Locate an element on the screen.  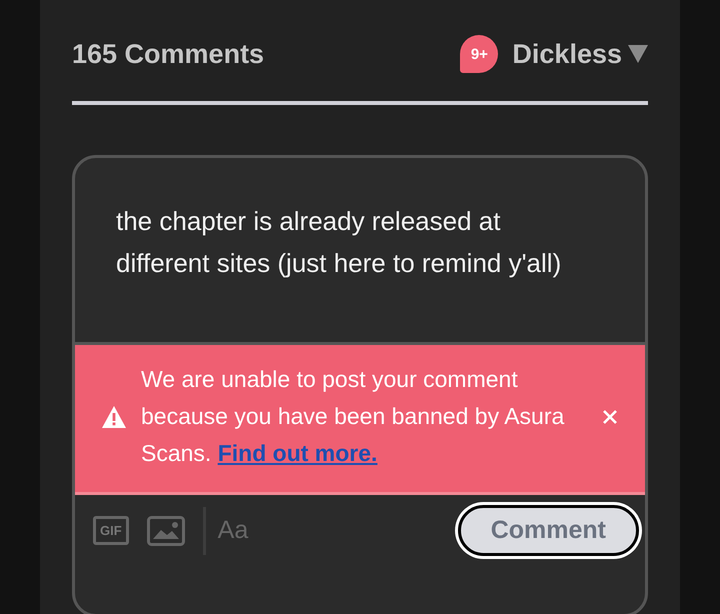
caret-icon is located at coordinates (638, 54).